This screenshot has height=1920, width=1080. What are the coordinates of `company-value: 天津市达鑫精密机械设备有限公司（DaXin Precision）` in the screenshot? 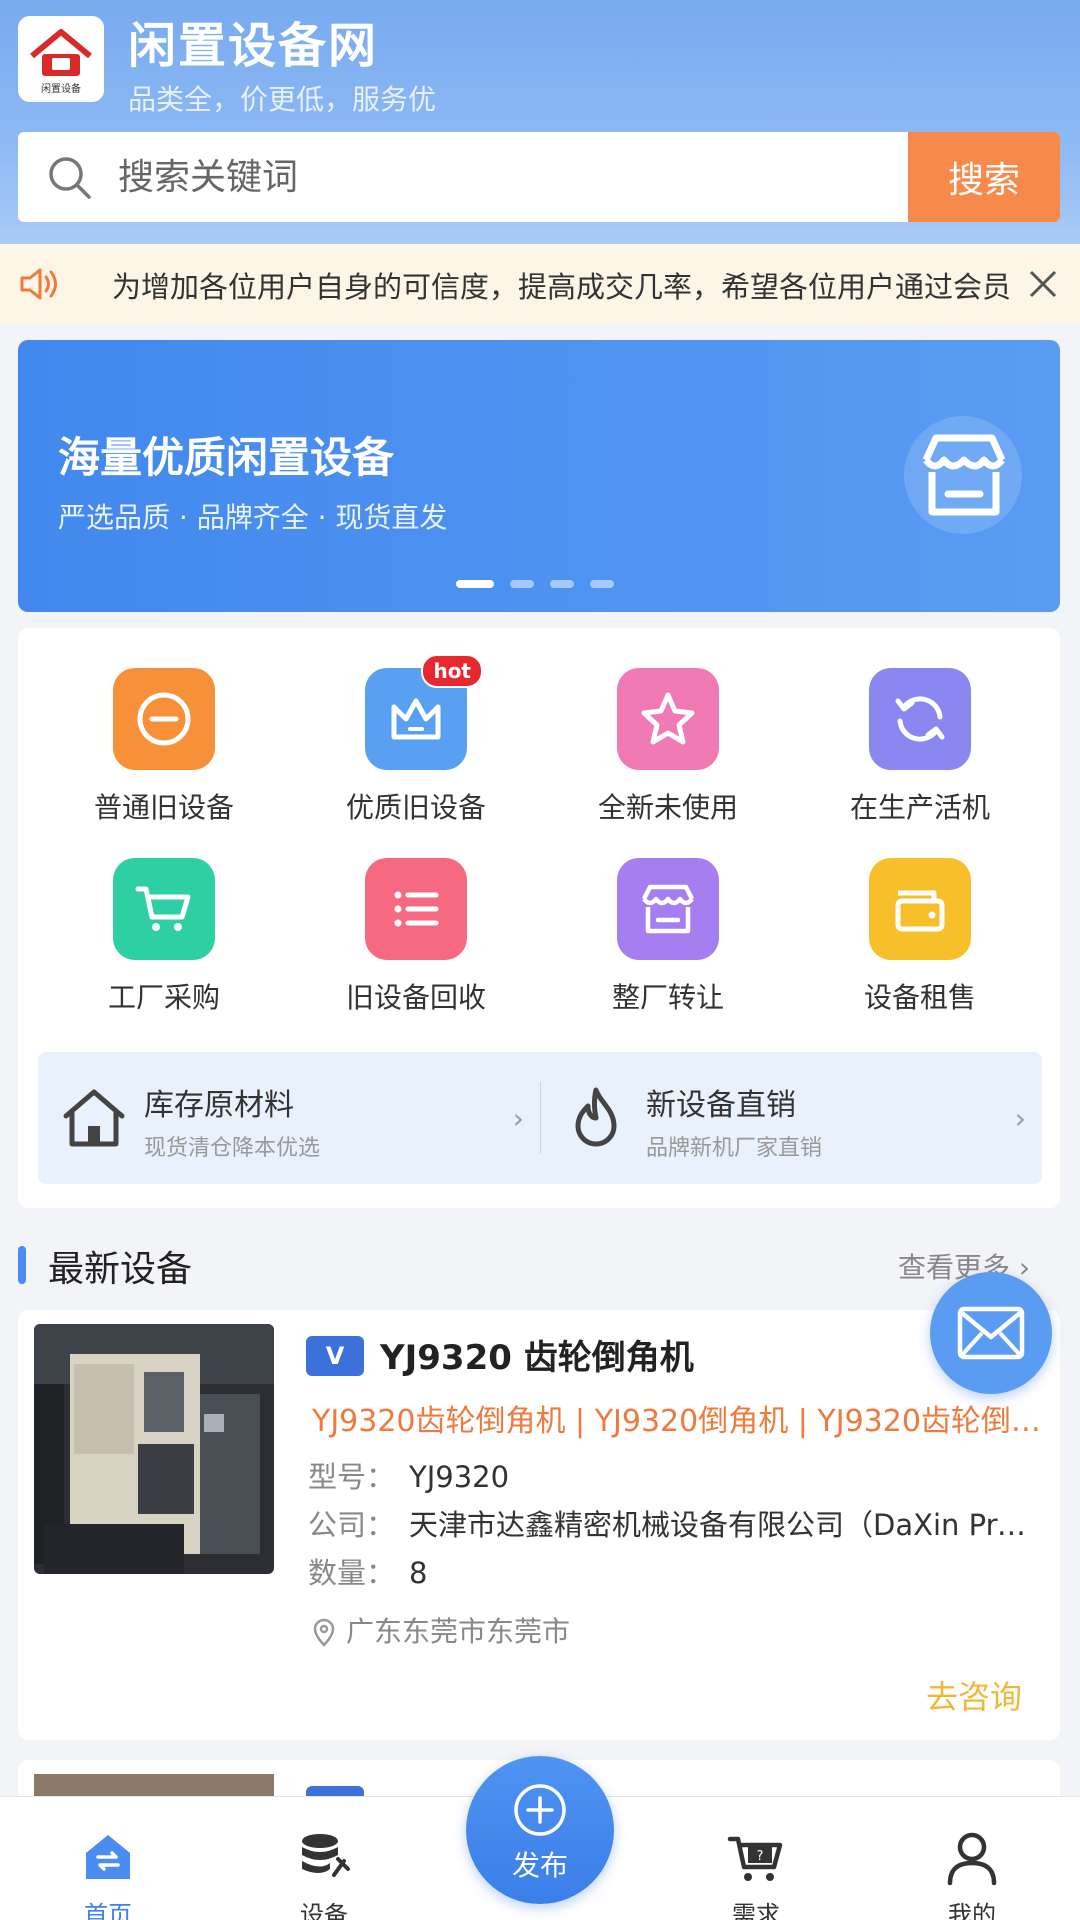 It's located at (725, 1525).